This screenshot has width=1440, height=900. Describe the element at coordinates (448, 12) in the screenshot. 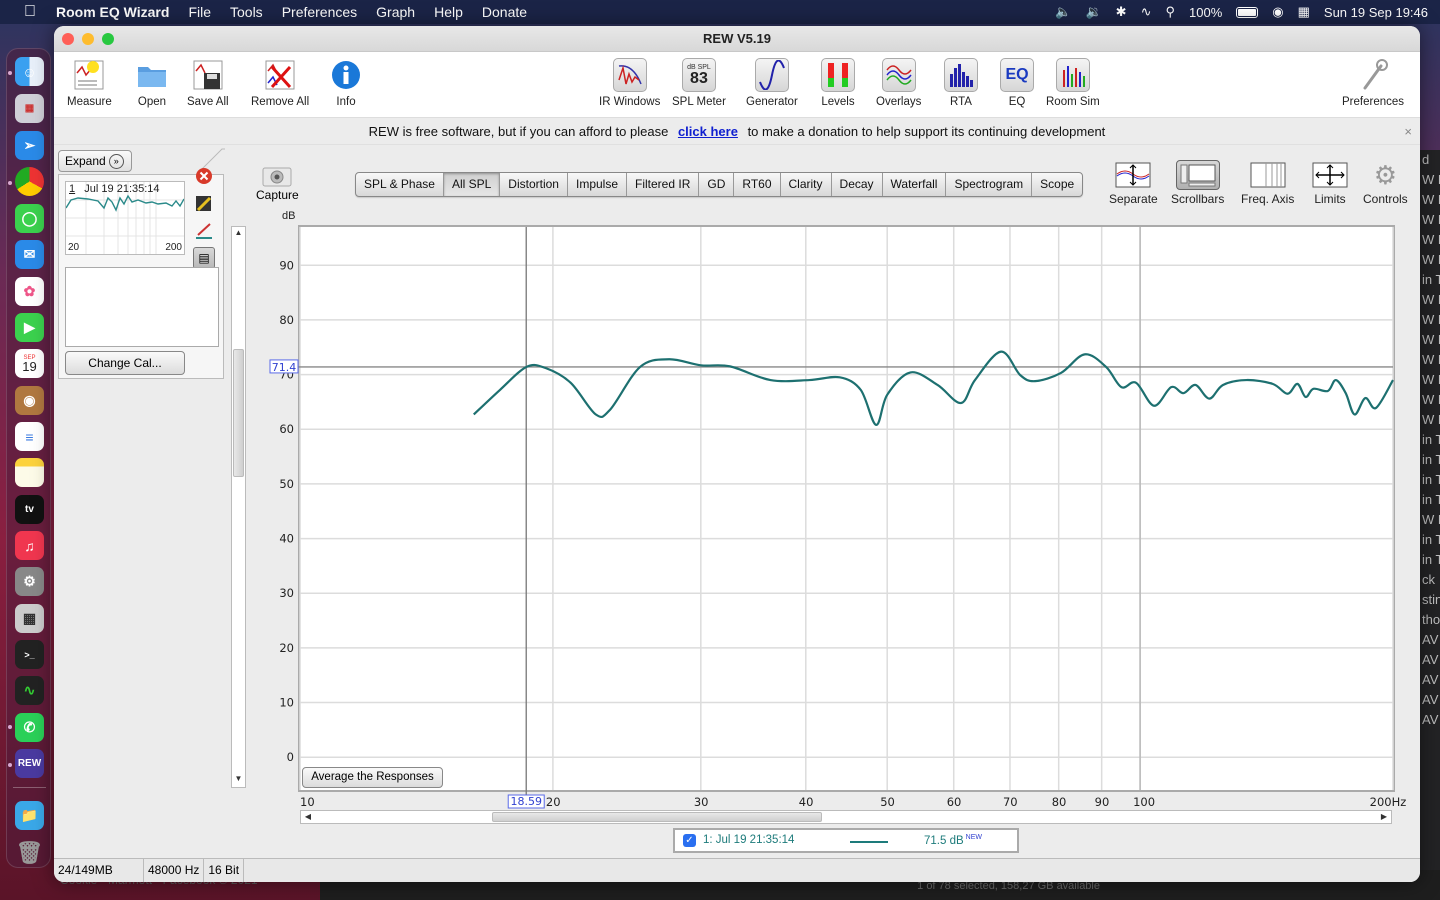

I see `menu-help: Help` at that location.